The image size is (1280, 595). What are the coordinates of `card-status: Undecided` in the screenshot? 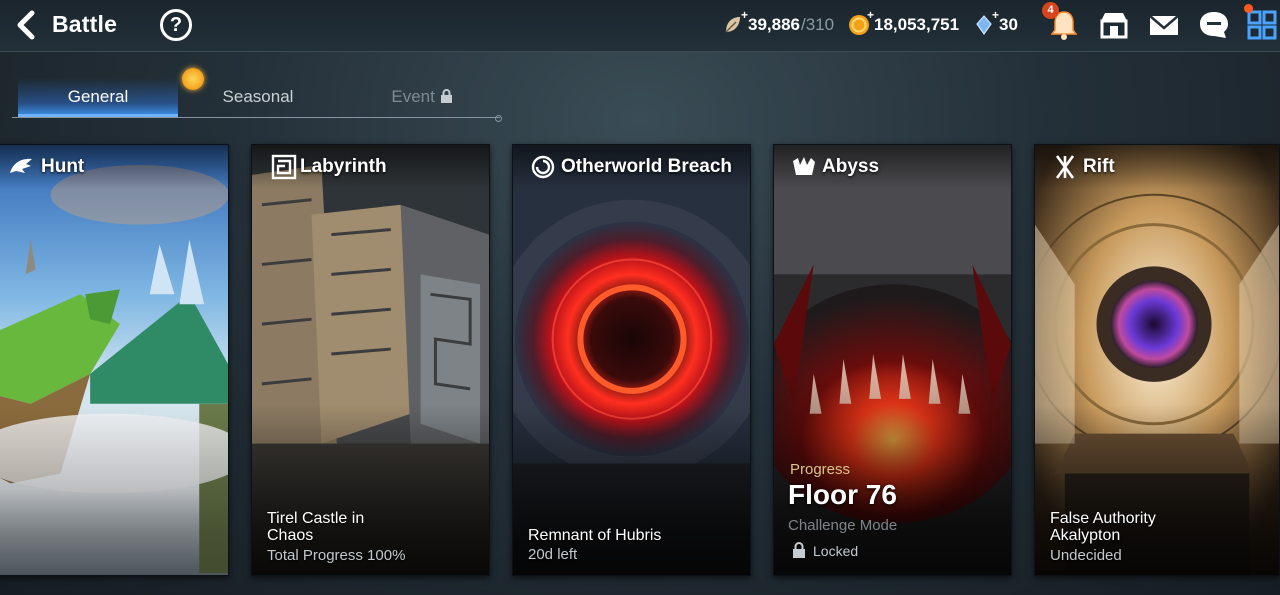 It's located at (1086, 555).